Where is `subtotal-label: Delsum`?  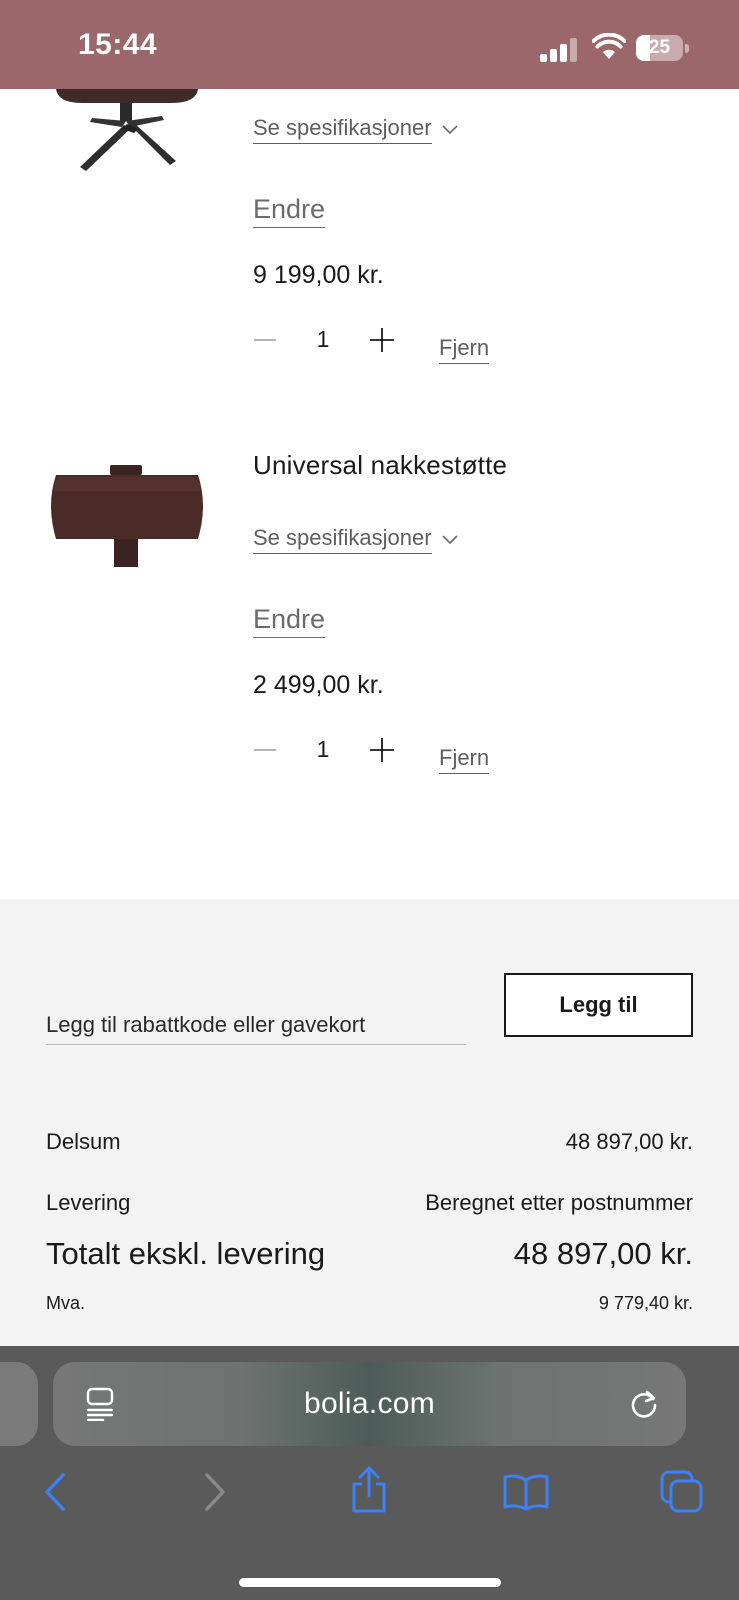 subtotal-label: Delsum is located at coordinates (83, 1141).